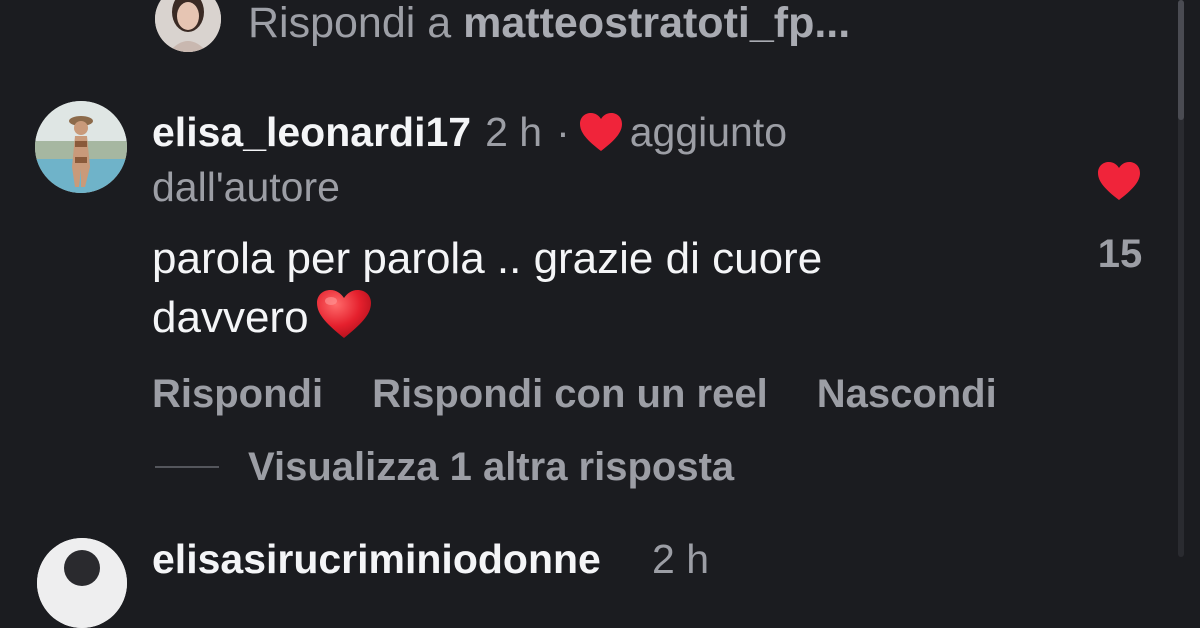 This screenshot has height=628, width=1200. What do you see at coordinates (600, 132) in the screenshot?
I see `heart-icon` at bounding box center [600, 132].